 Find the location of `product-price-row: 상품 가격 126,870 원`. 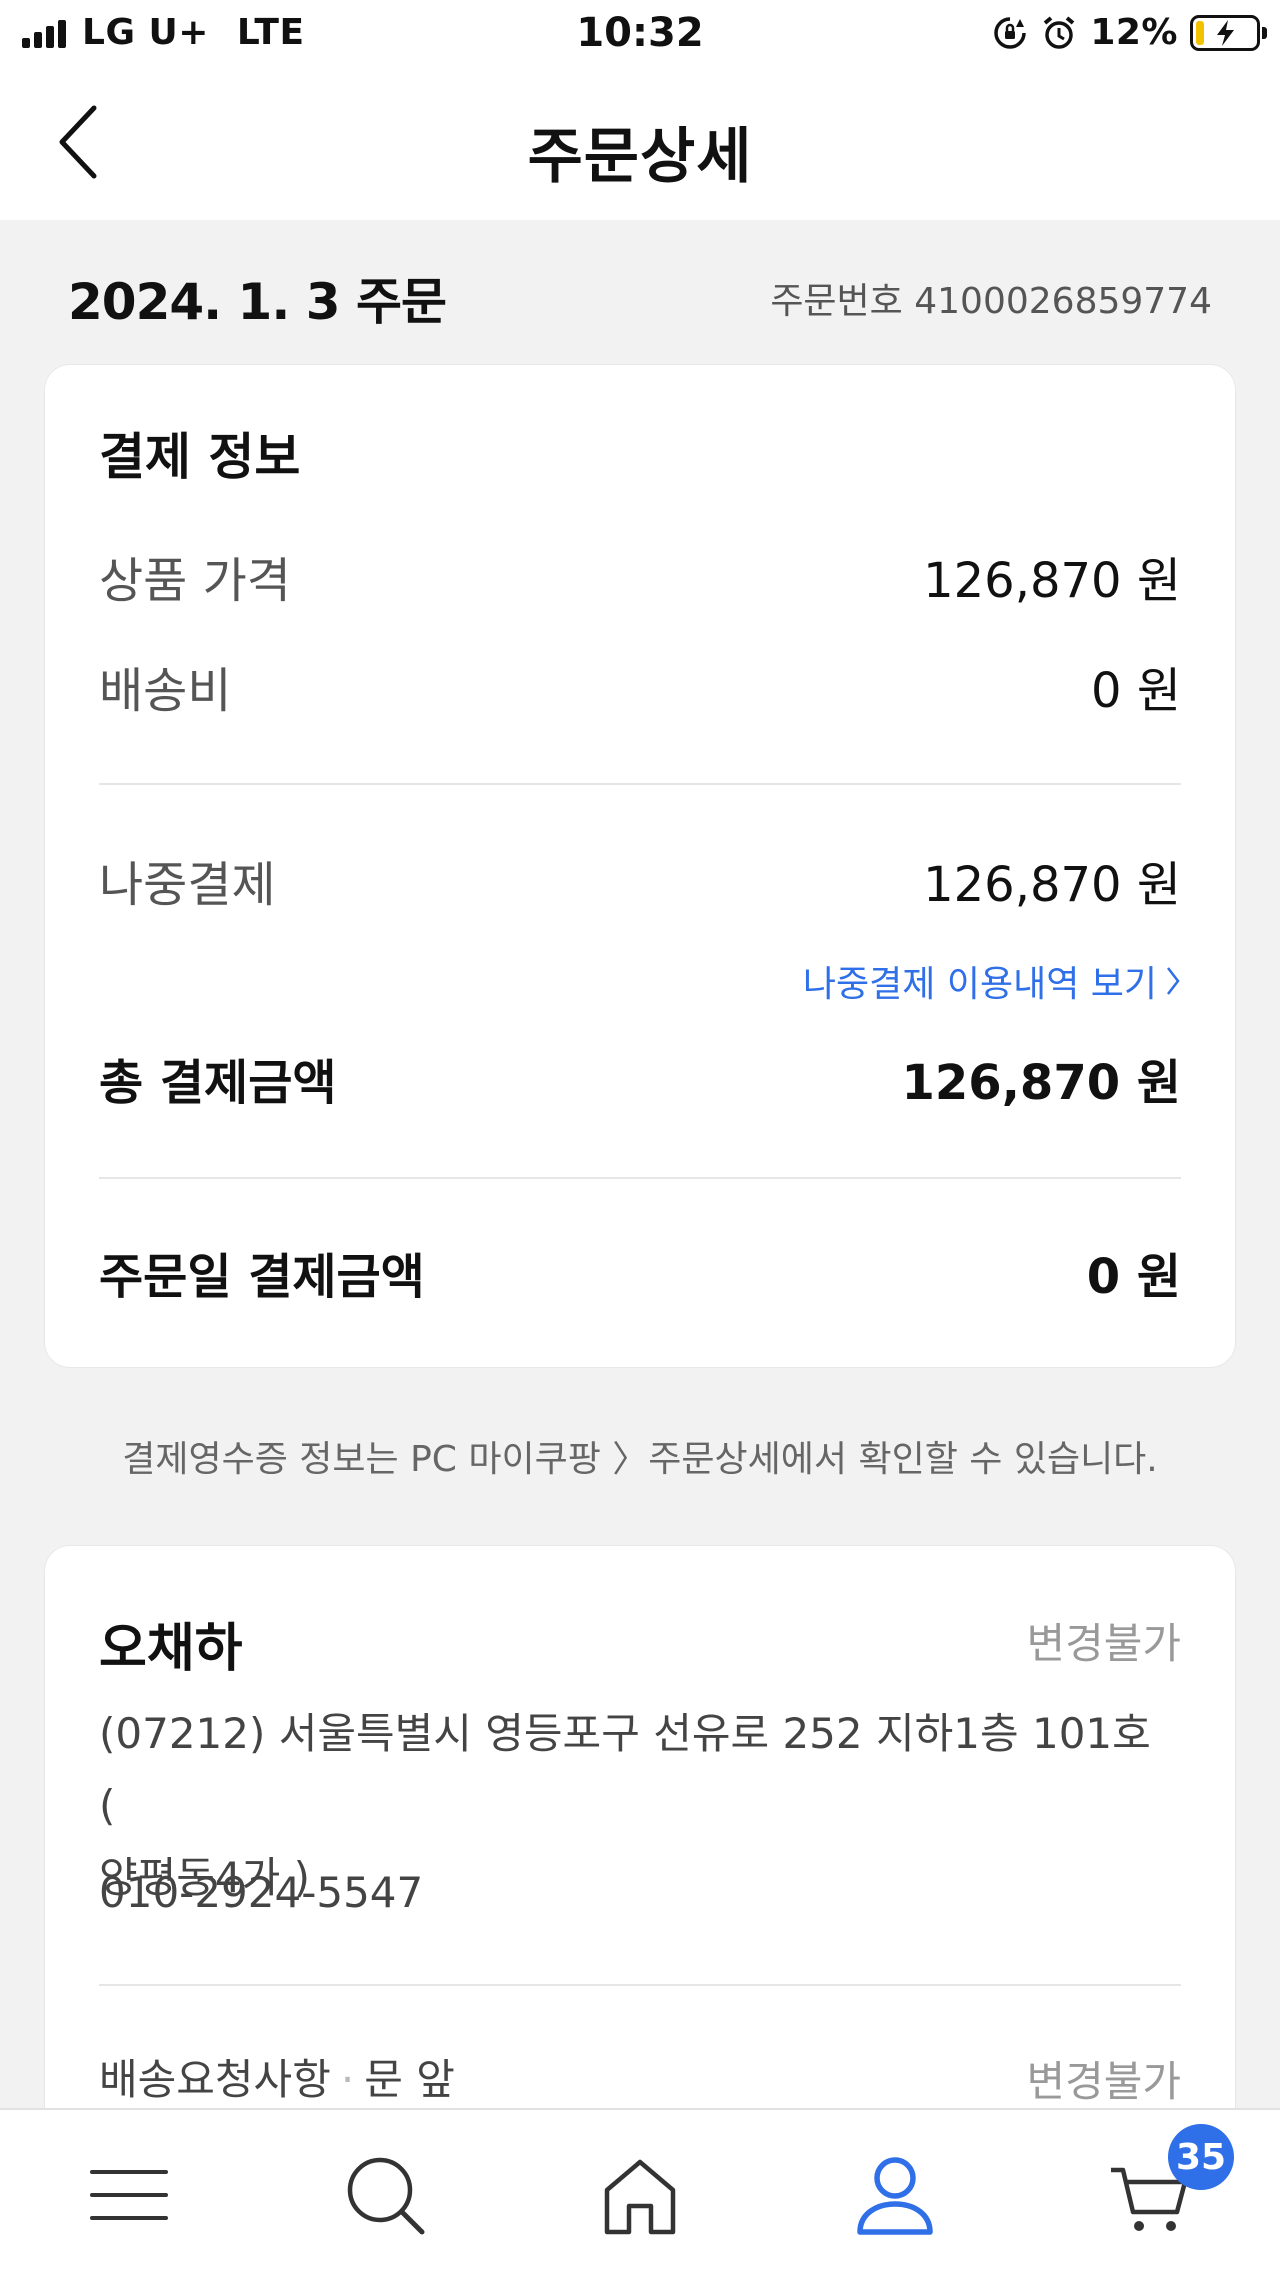

product-price-row: 상품 가격 126,870 원 is located at coordinates (640, 576).